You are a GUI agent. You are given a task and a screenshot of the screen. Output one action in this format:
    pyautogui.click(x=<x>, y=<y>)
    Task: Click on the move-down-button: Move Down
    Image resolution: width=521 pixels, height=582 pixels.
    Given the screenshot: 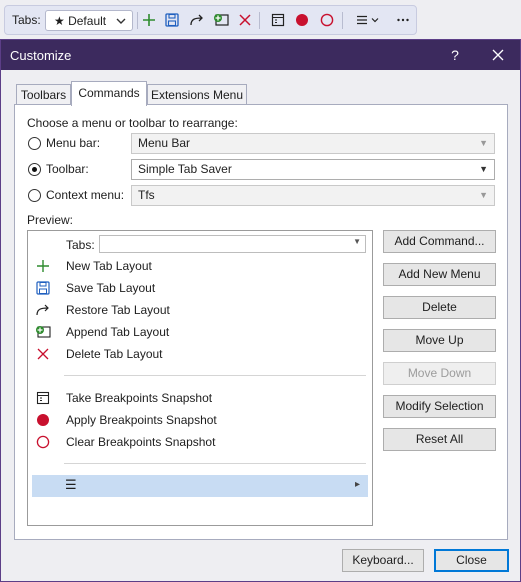 What is the action you would take?
    pyautogui.click(x=439, y=373)
    